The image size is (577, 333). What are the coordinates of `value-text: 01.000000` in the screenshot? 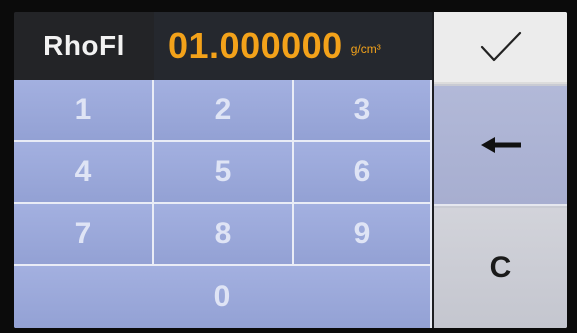 It's located at (255, 45).